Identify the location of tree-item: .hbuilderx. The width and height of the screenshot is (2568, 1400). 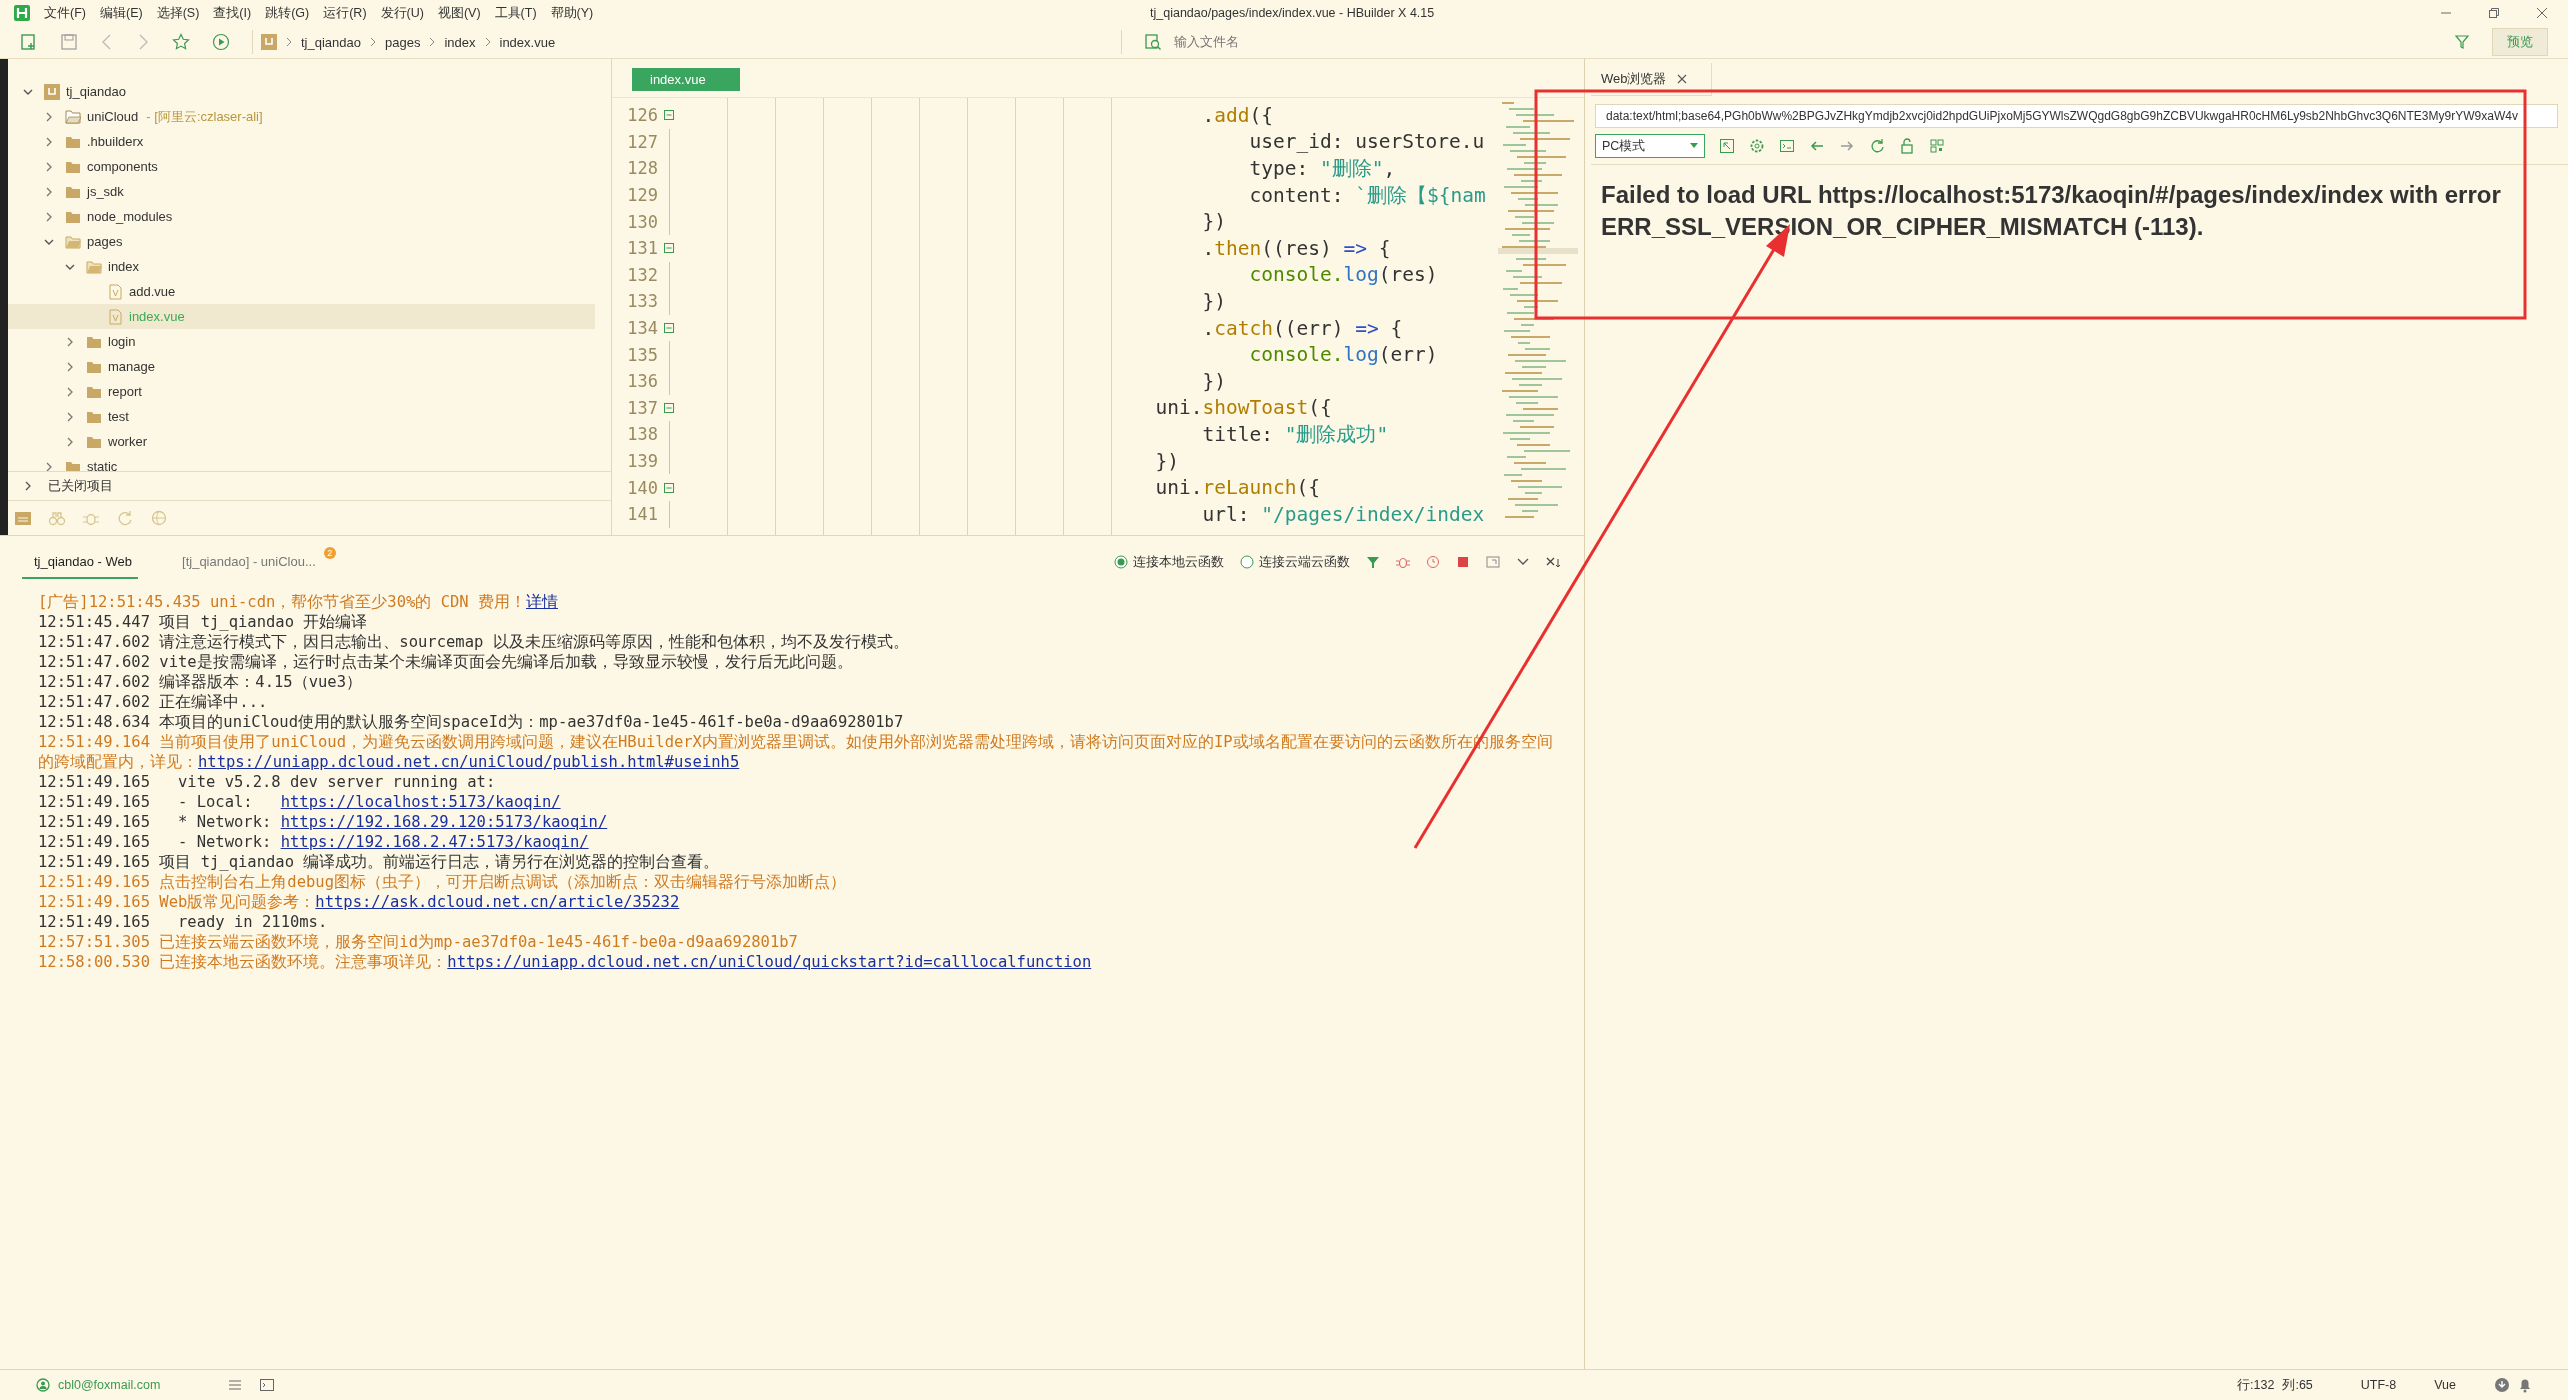
(301, 141).